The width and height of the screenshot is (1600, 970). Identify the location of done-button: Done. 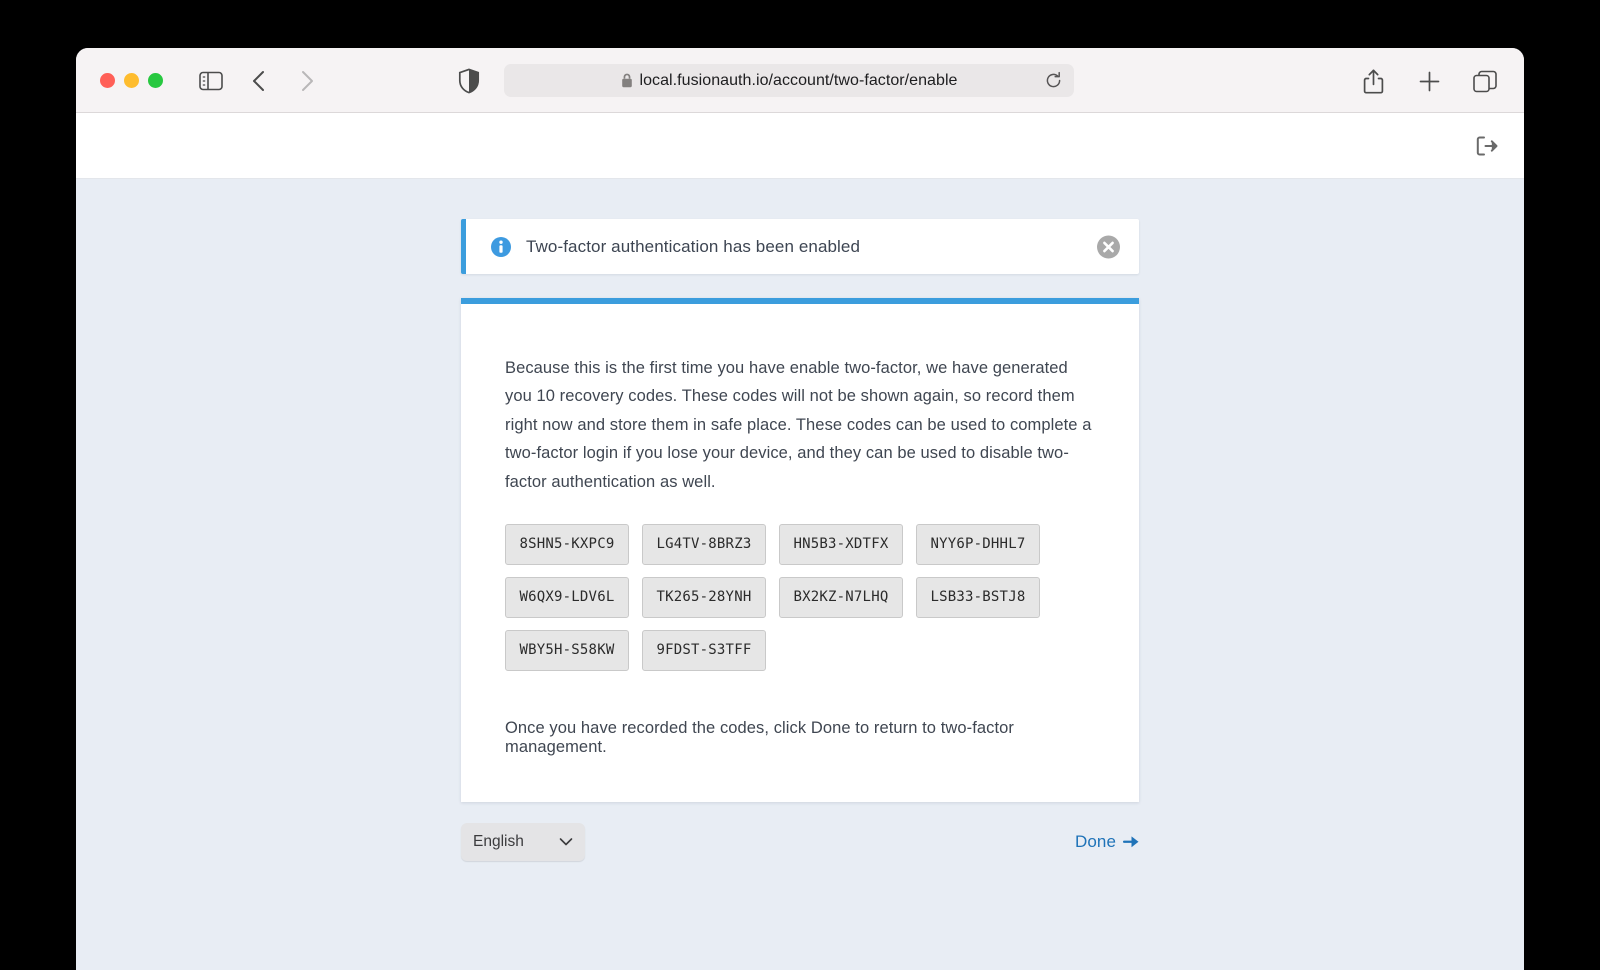
(1107, 842).